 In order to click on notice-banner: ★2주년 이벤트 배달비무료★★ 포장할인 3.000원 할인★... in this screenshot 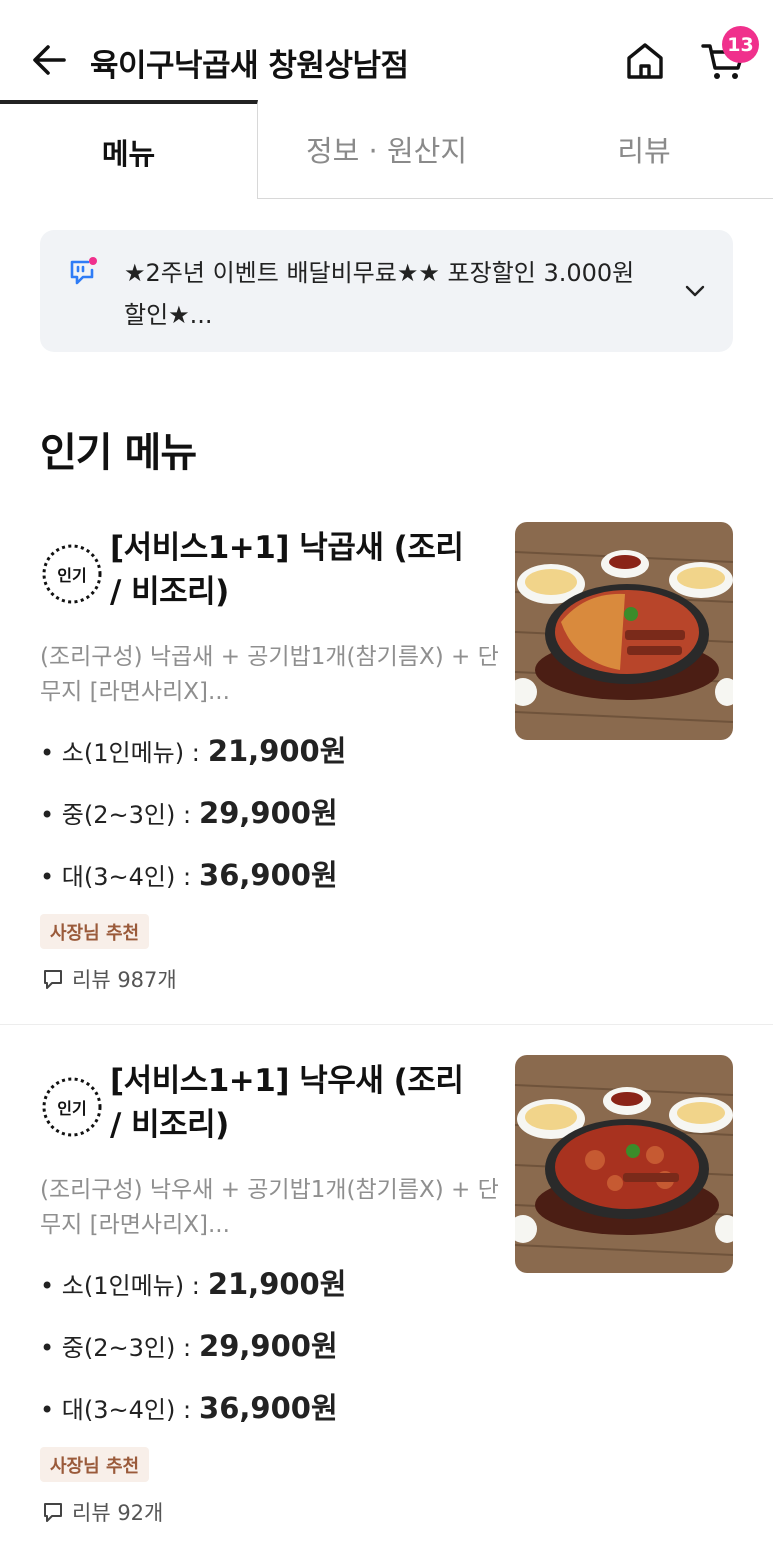, I will do `click(386, 291)`.